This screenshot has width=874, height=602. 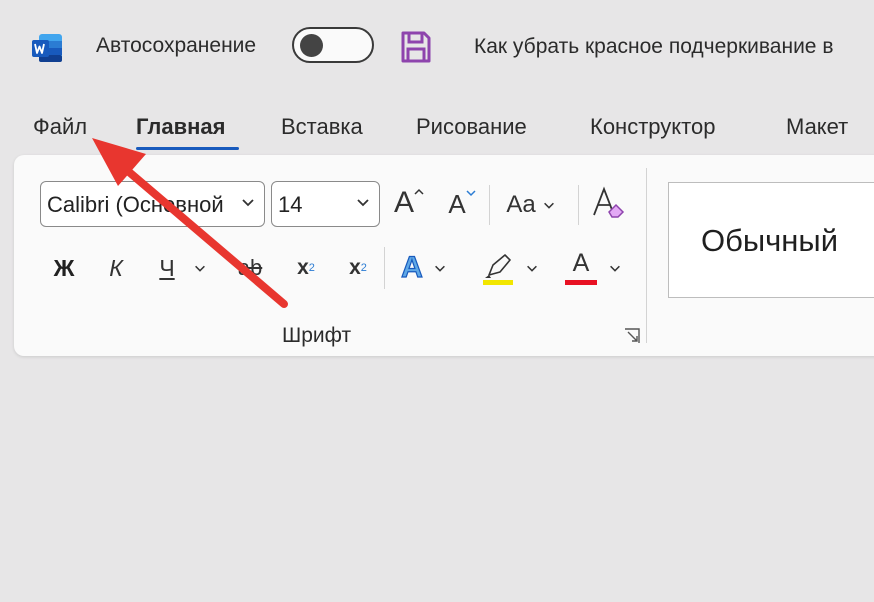 What do you see at coordinates (521, 204) in the screenshot?
I see `change-case-label: Aa` at bounding box center [521, 204].